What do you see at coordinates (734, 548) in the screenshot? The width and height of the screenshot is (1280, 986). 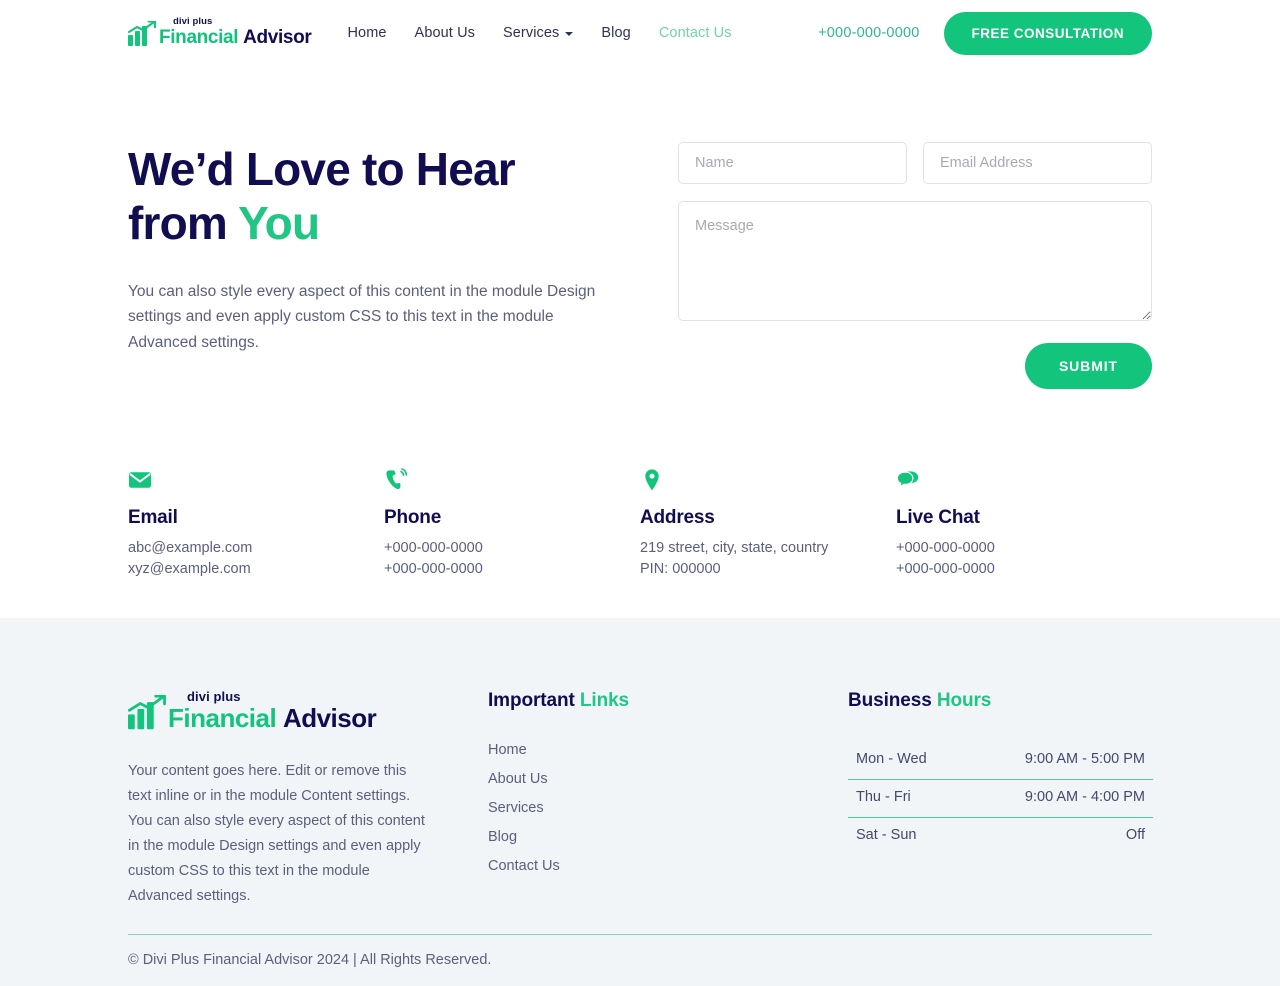 I see `contact-card-line1: 219 street, city, state, country` at bounding box center [734, 548].